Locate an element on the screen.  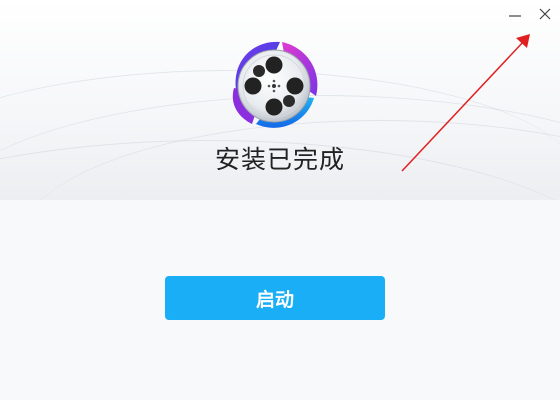
install-complete-title: 安装已完成 is located at coordinates (279, 159).